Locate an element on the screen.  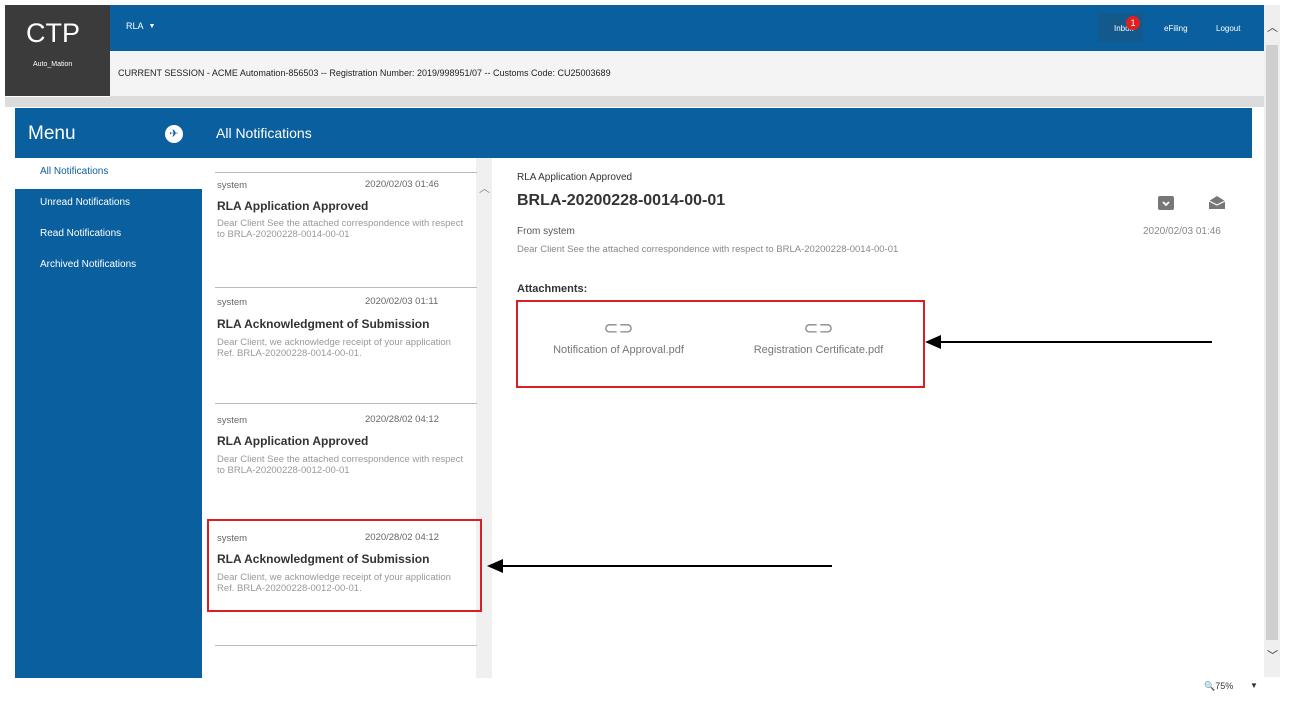
brand-name: CTP is located at coordinates (53, 33).